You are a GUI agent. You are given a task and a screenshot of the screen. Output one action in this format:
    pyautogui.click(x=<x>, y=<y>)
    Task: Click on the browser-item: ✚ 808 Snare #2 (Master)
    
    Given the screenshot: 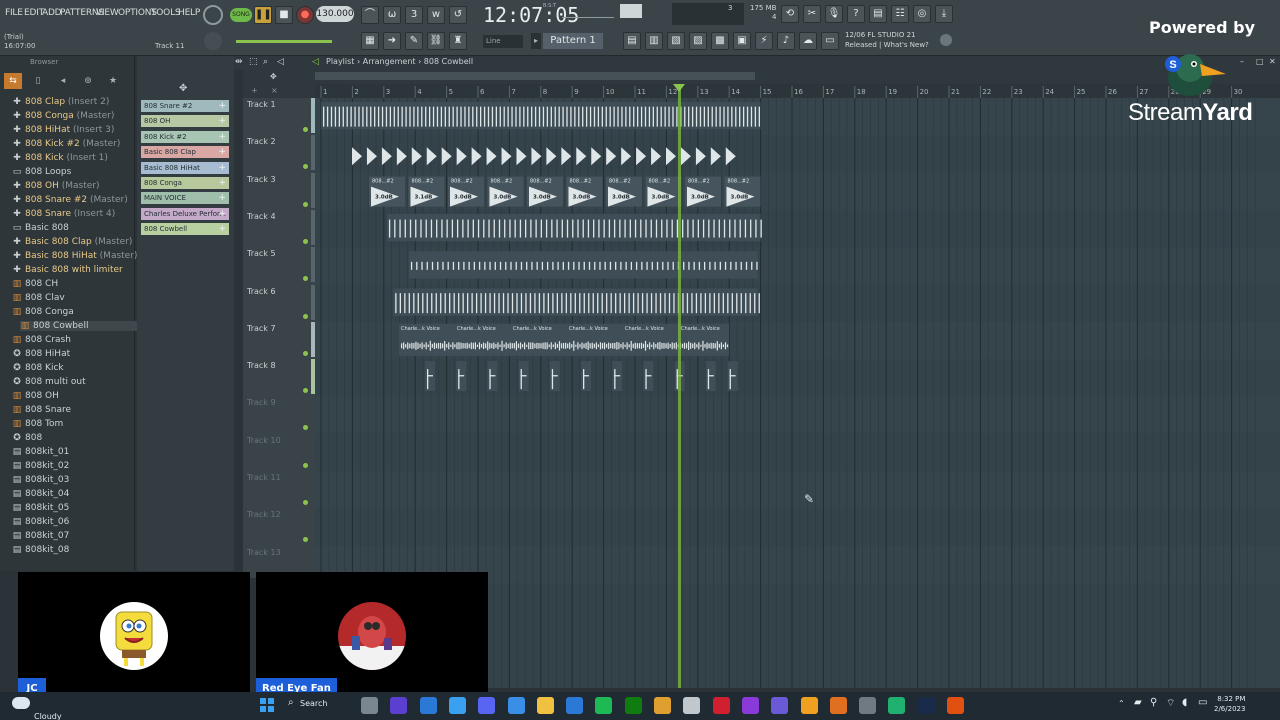 What is the action you would take?
    pyautogui.click(x=70, y=200)
    